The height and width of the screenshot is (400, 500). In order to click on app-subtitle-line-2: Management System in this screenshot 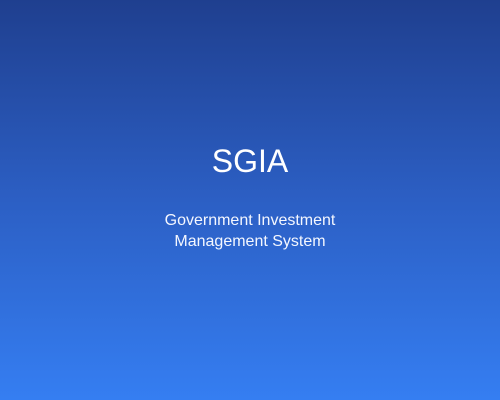, I will do `click(250, 241)`.